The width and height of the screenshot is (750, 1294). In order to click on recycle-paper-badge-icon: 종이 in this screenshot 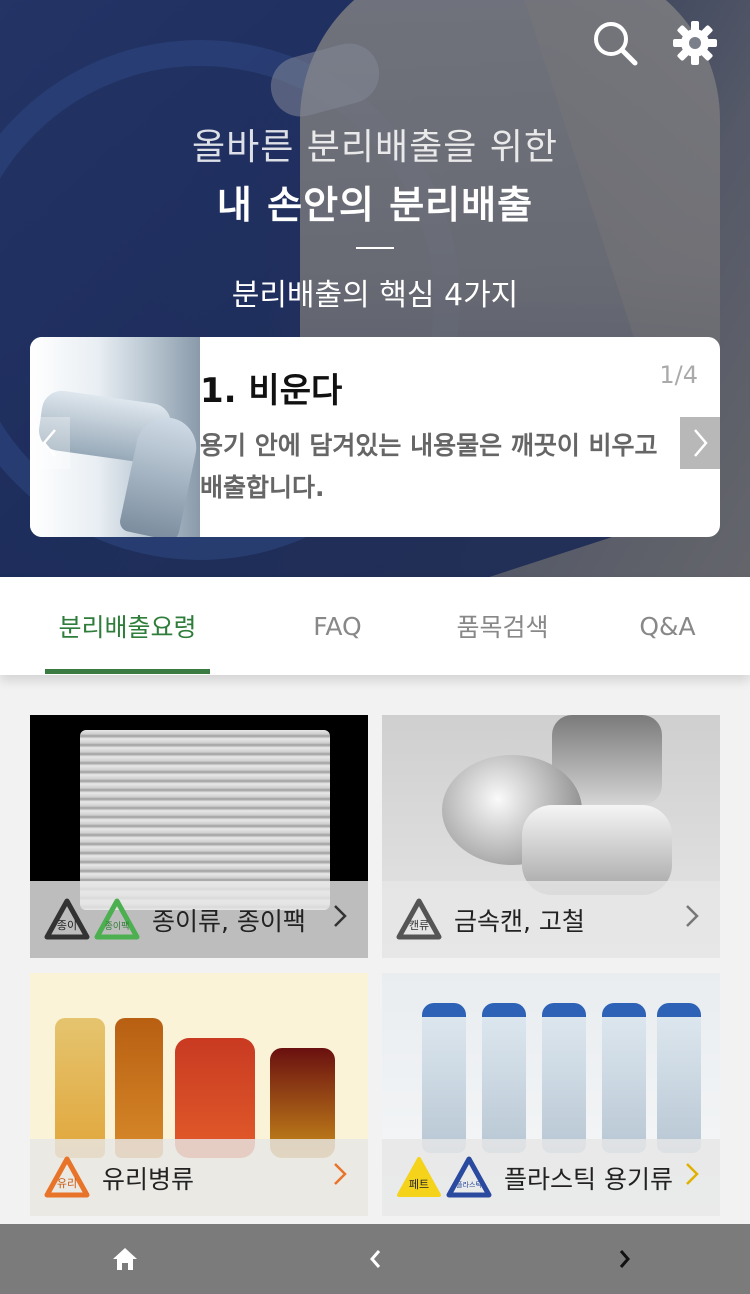, I will do `click(67, 920)`.